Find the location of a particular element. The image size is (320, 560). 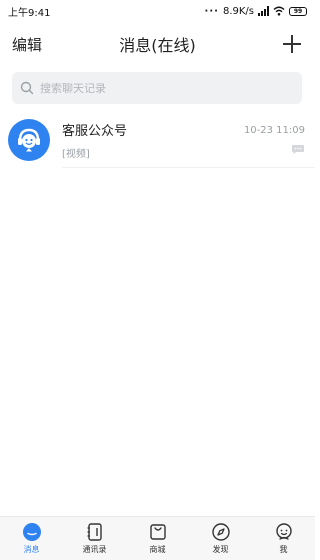

conversation-item: 客服公众号 [视频] 10-23 11:09 is located at coordinates (157, 140).